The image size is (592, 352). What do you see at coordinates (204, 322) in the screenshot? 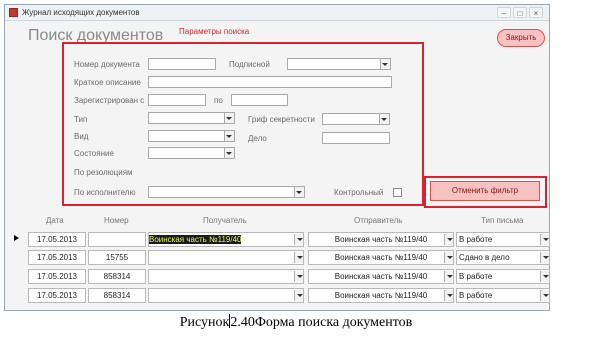
I see `caption-prefix: Рисунок` at bounding box center [204, 322].